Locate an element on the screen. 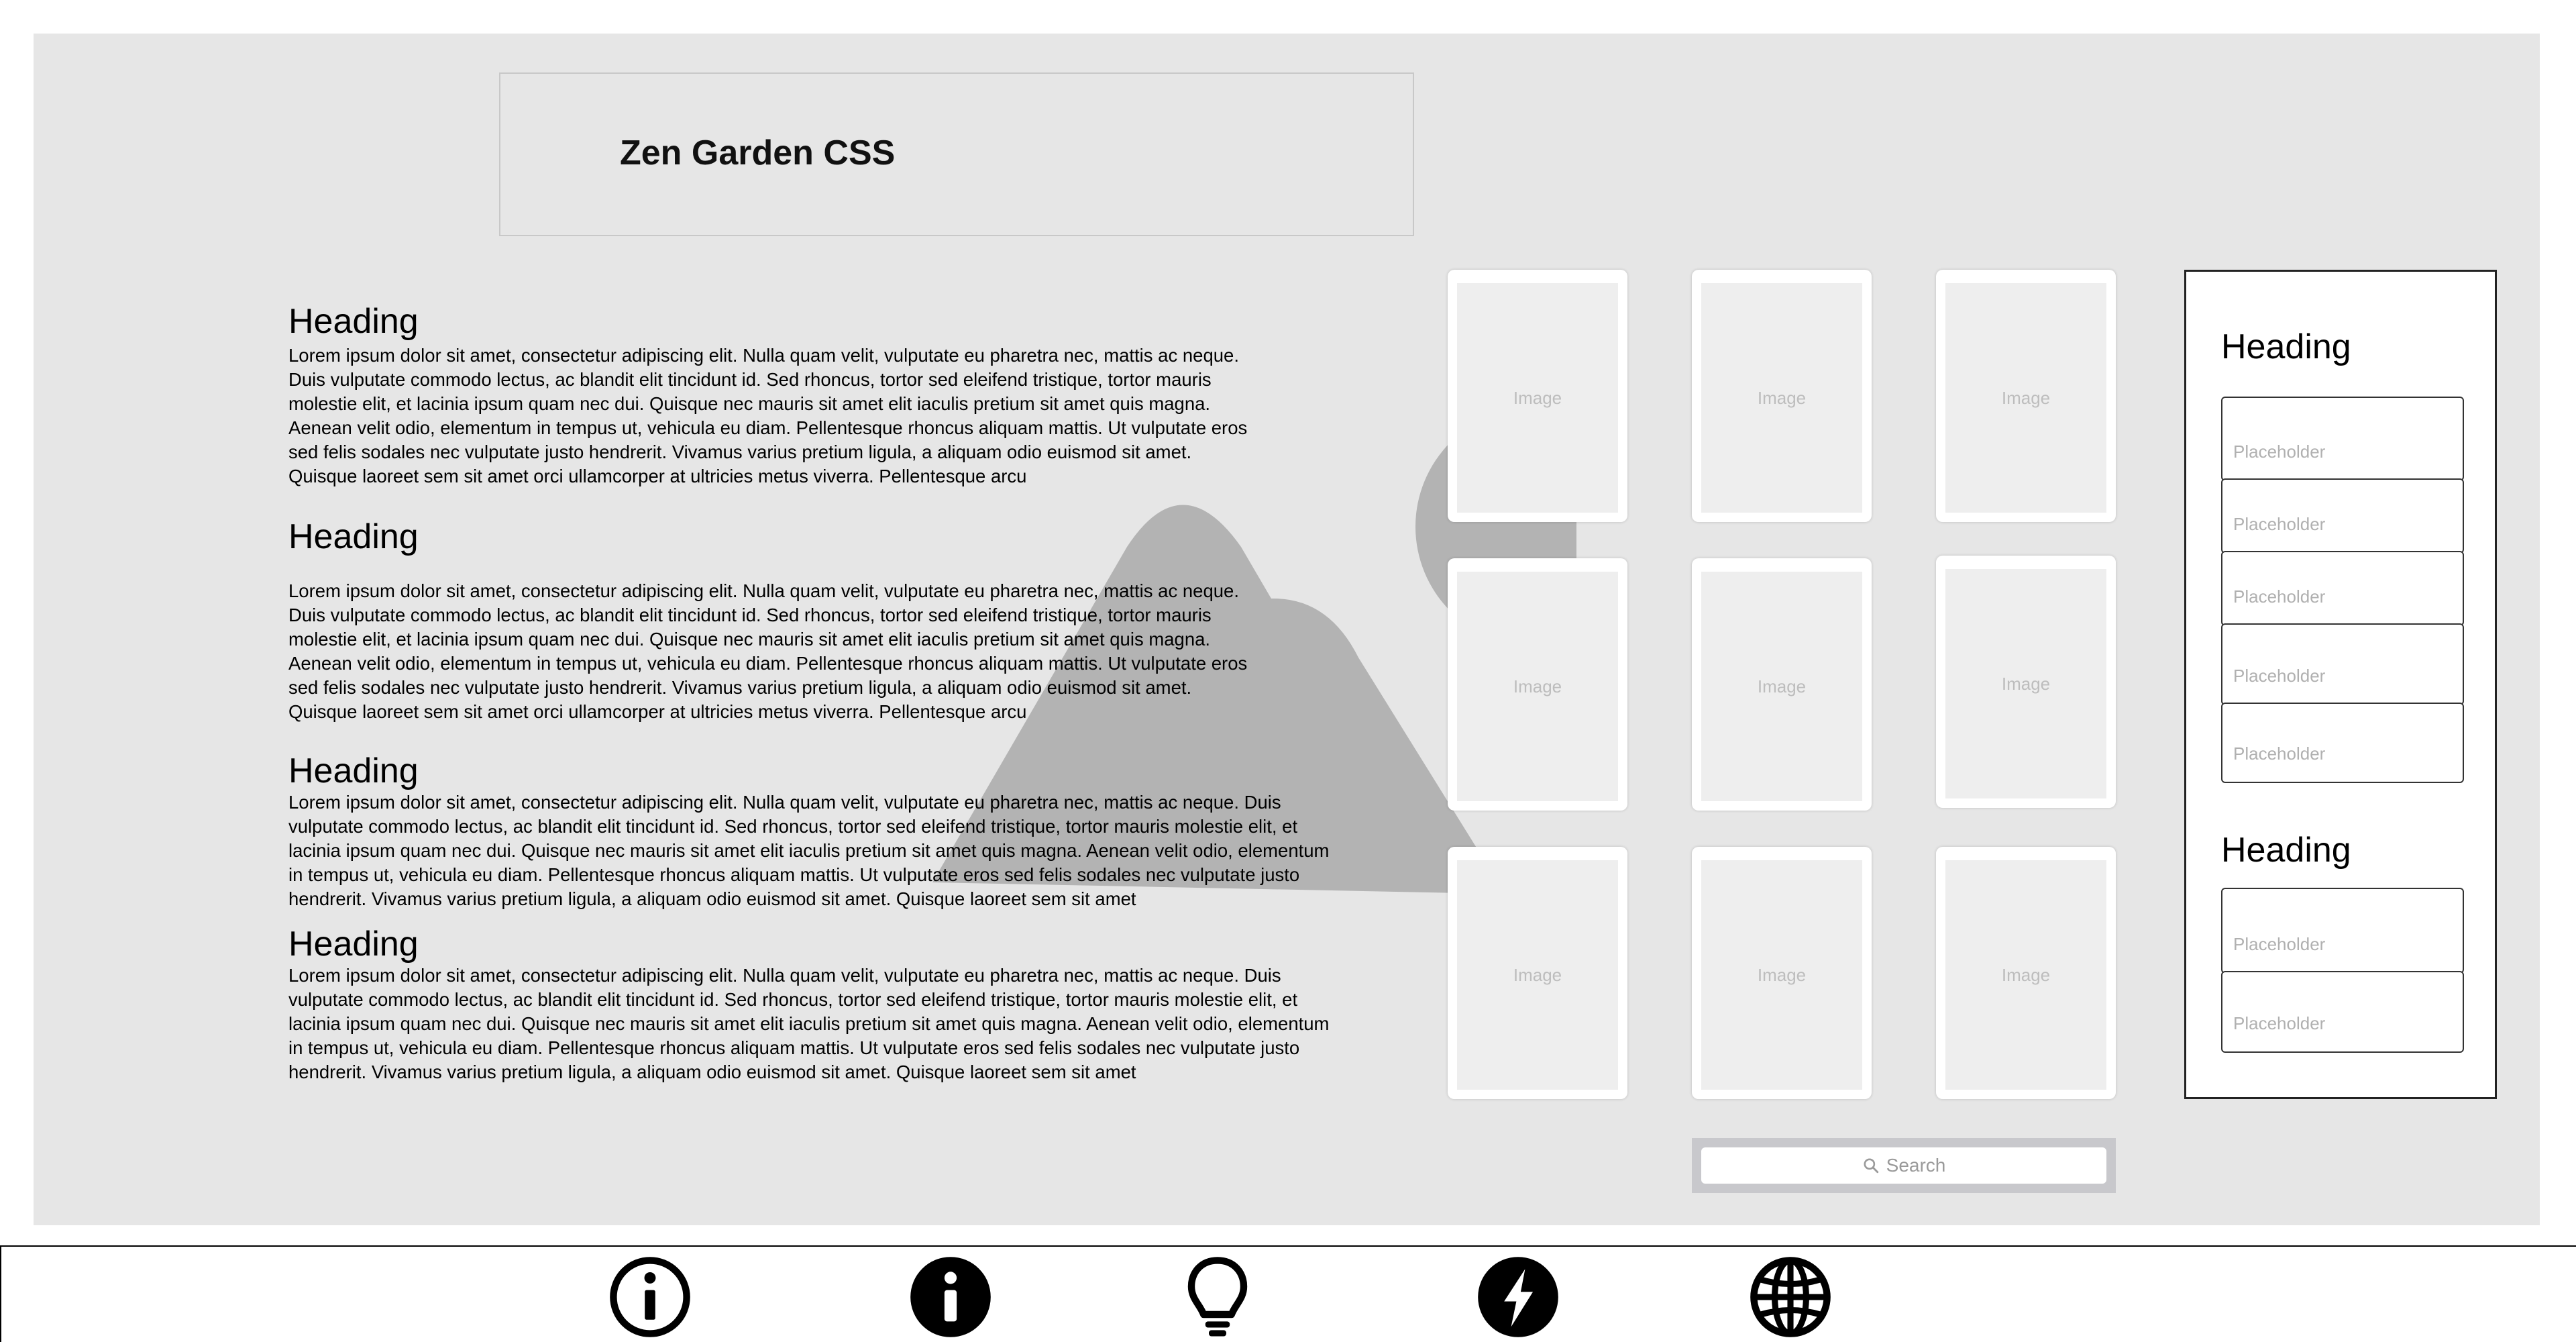  gallery-image-6: Image is located at coordinates (2026, 682).